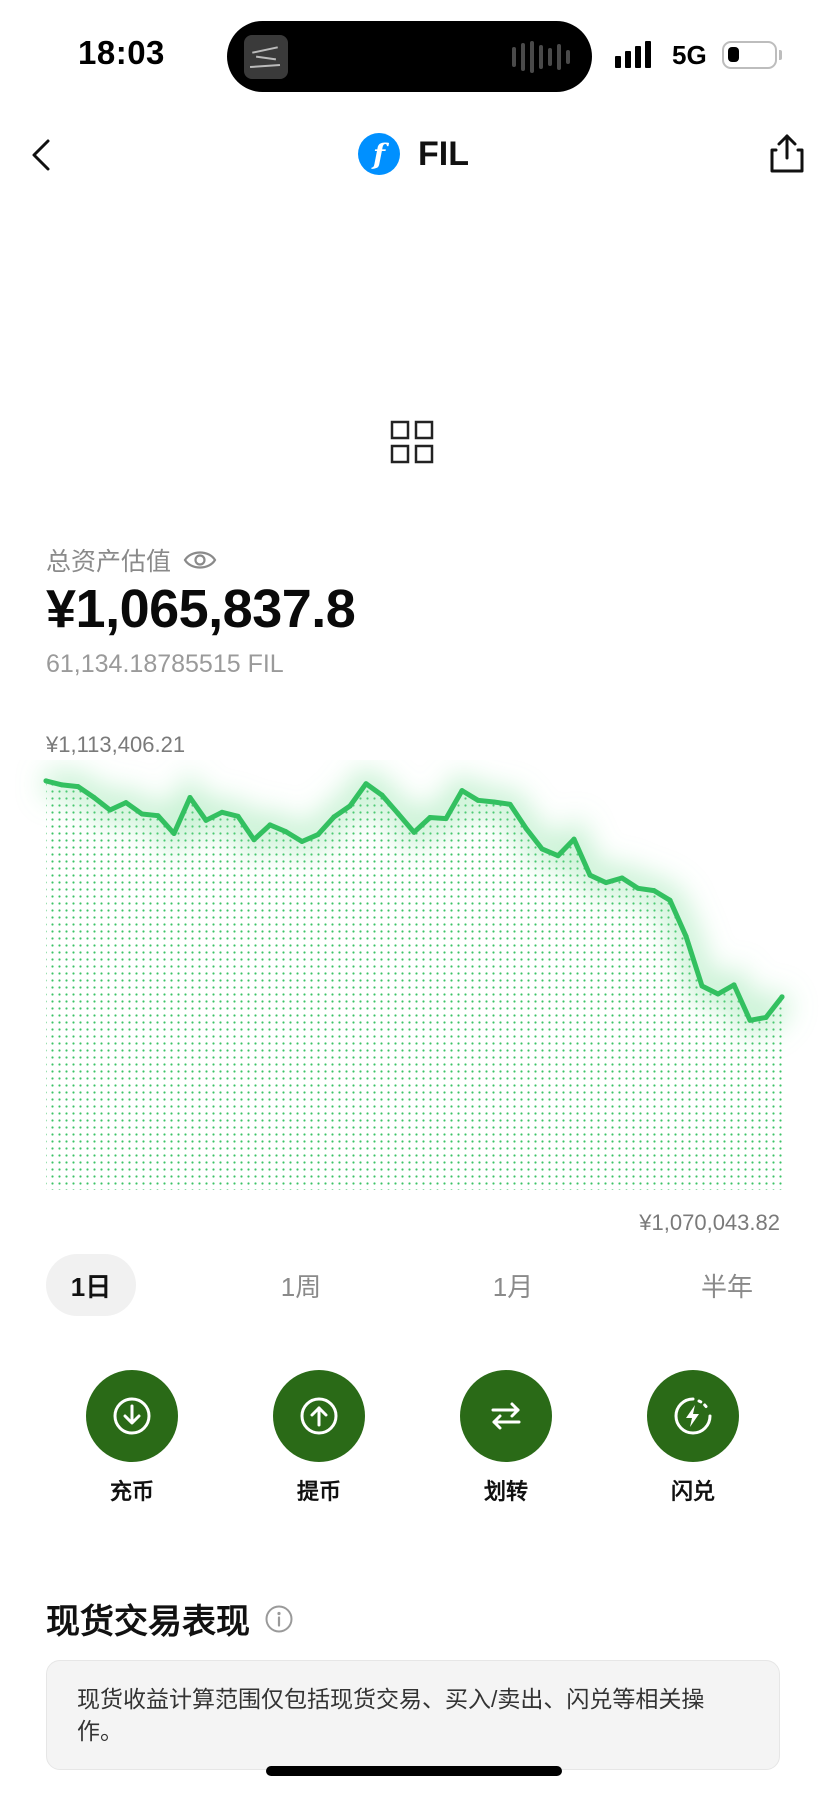  Describe the element at coordinates (91, 1285) in the screenshot. I see `tab-1-day: 1日` at that location.